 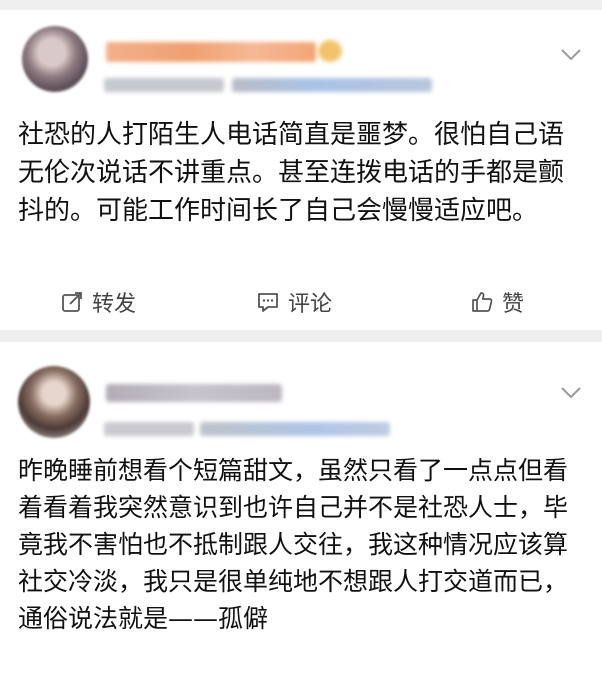 What do you see at coordinates (114, 304) in the screenshot?
I see `repost-label: 转发` at bounding box center [114, 304].